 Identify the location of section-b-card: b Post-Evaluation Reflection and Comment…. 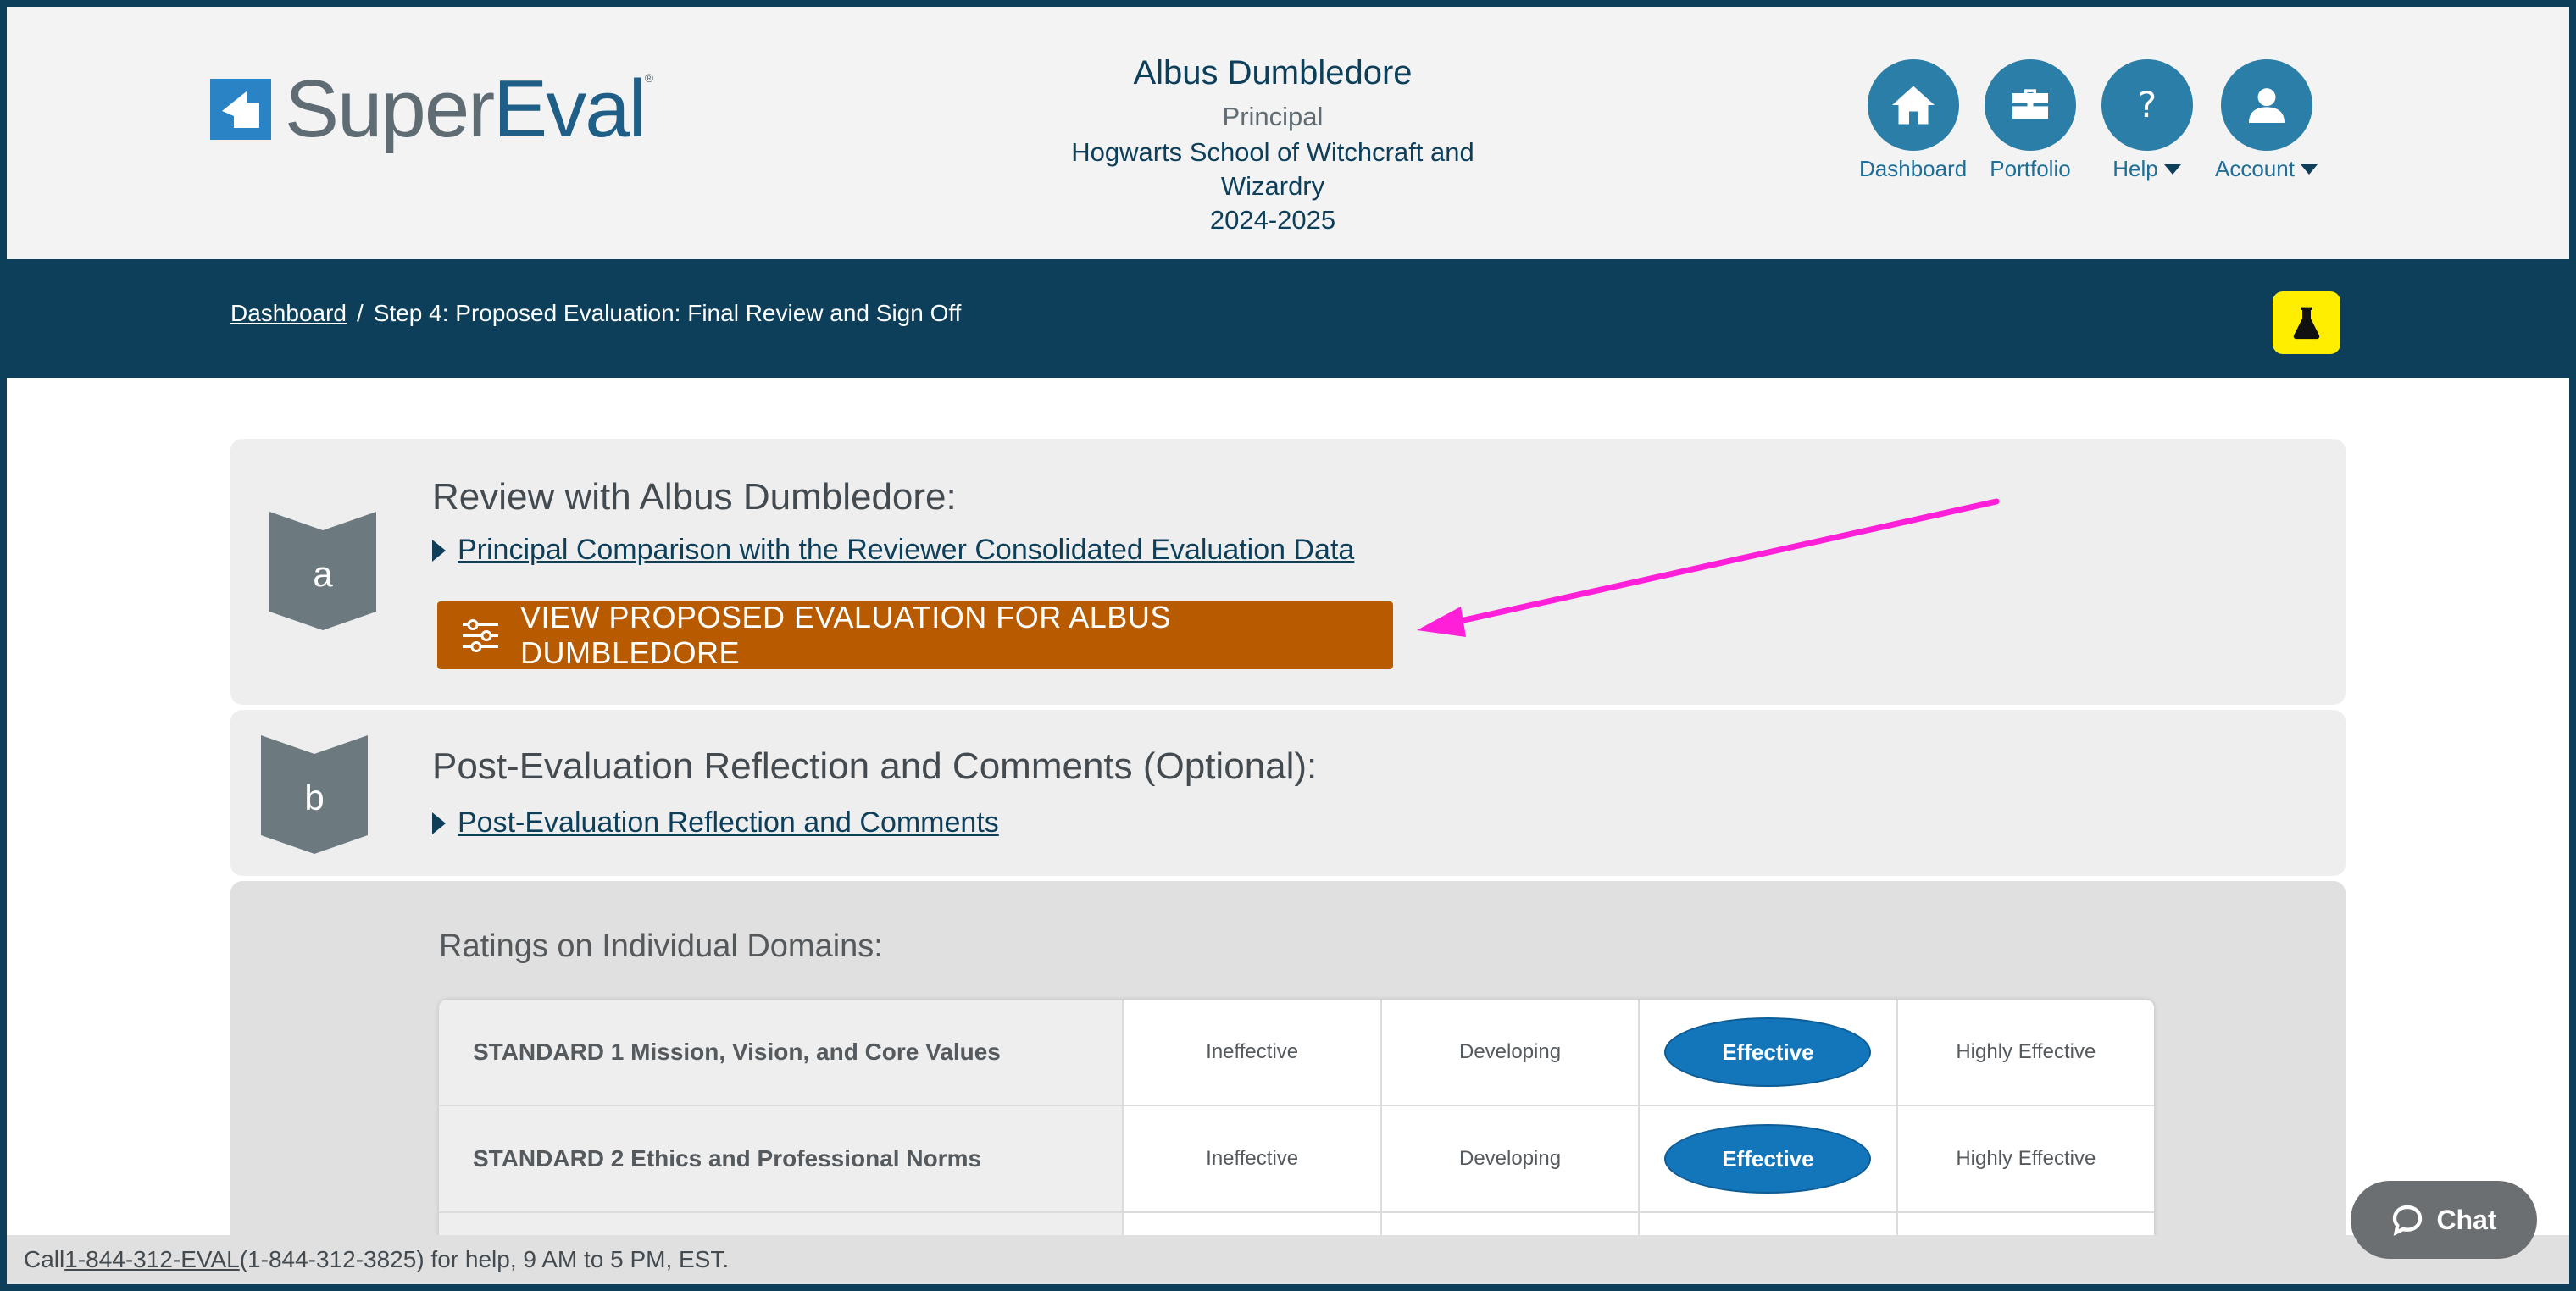
(1288, 793).